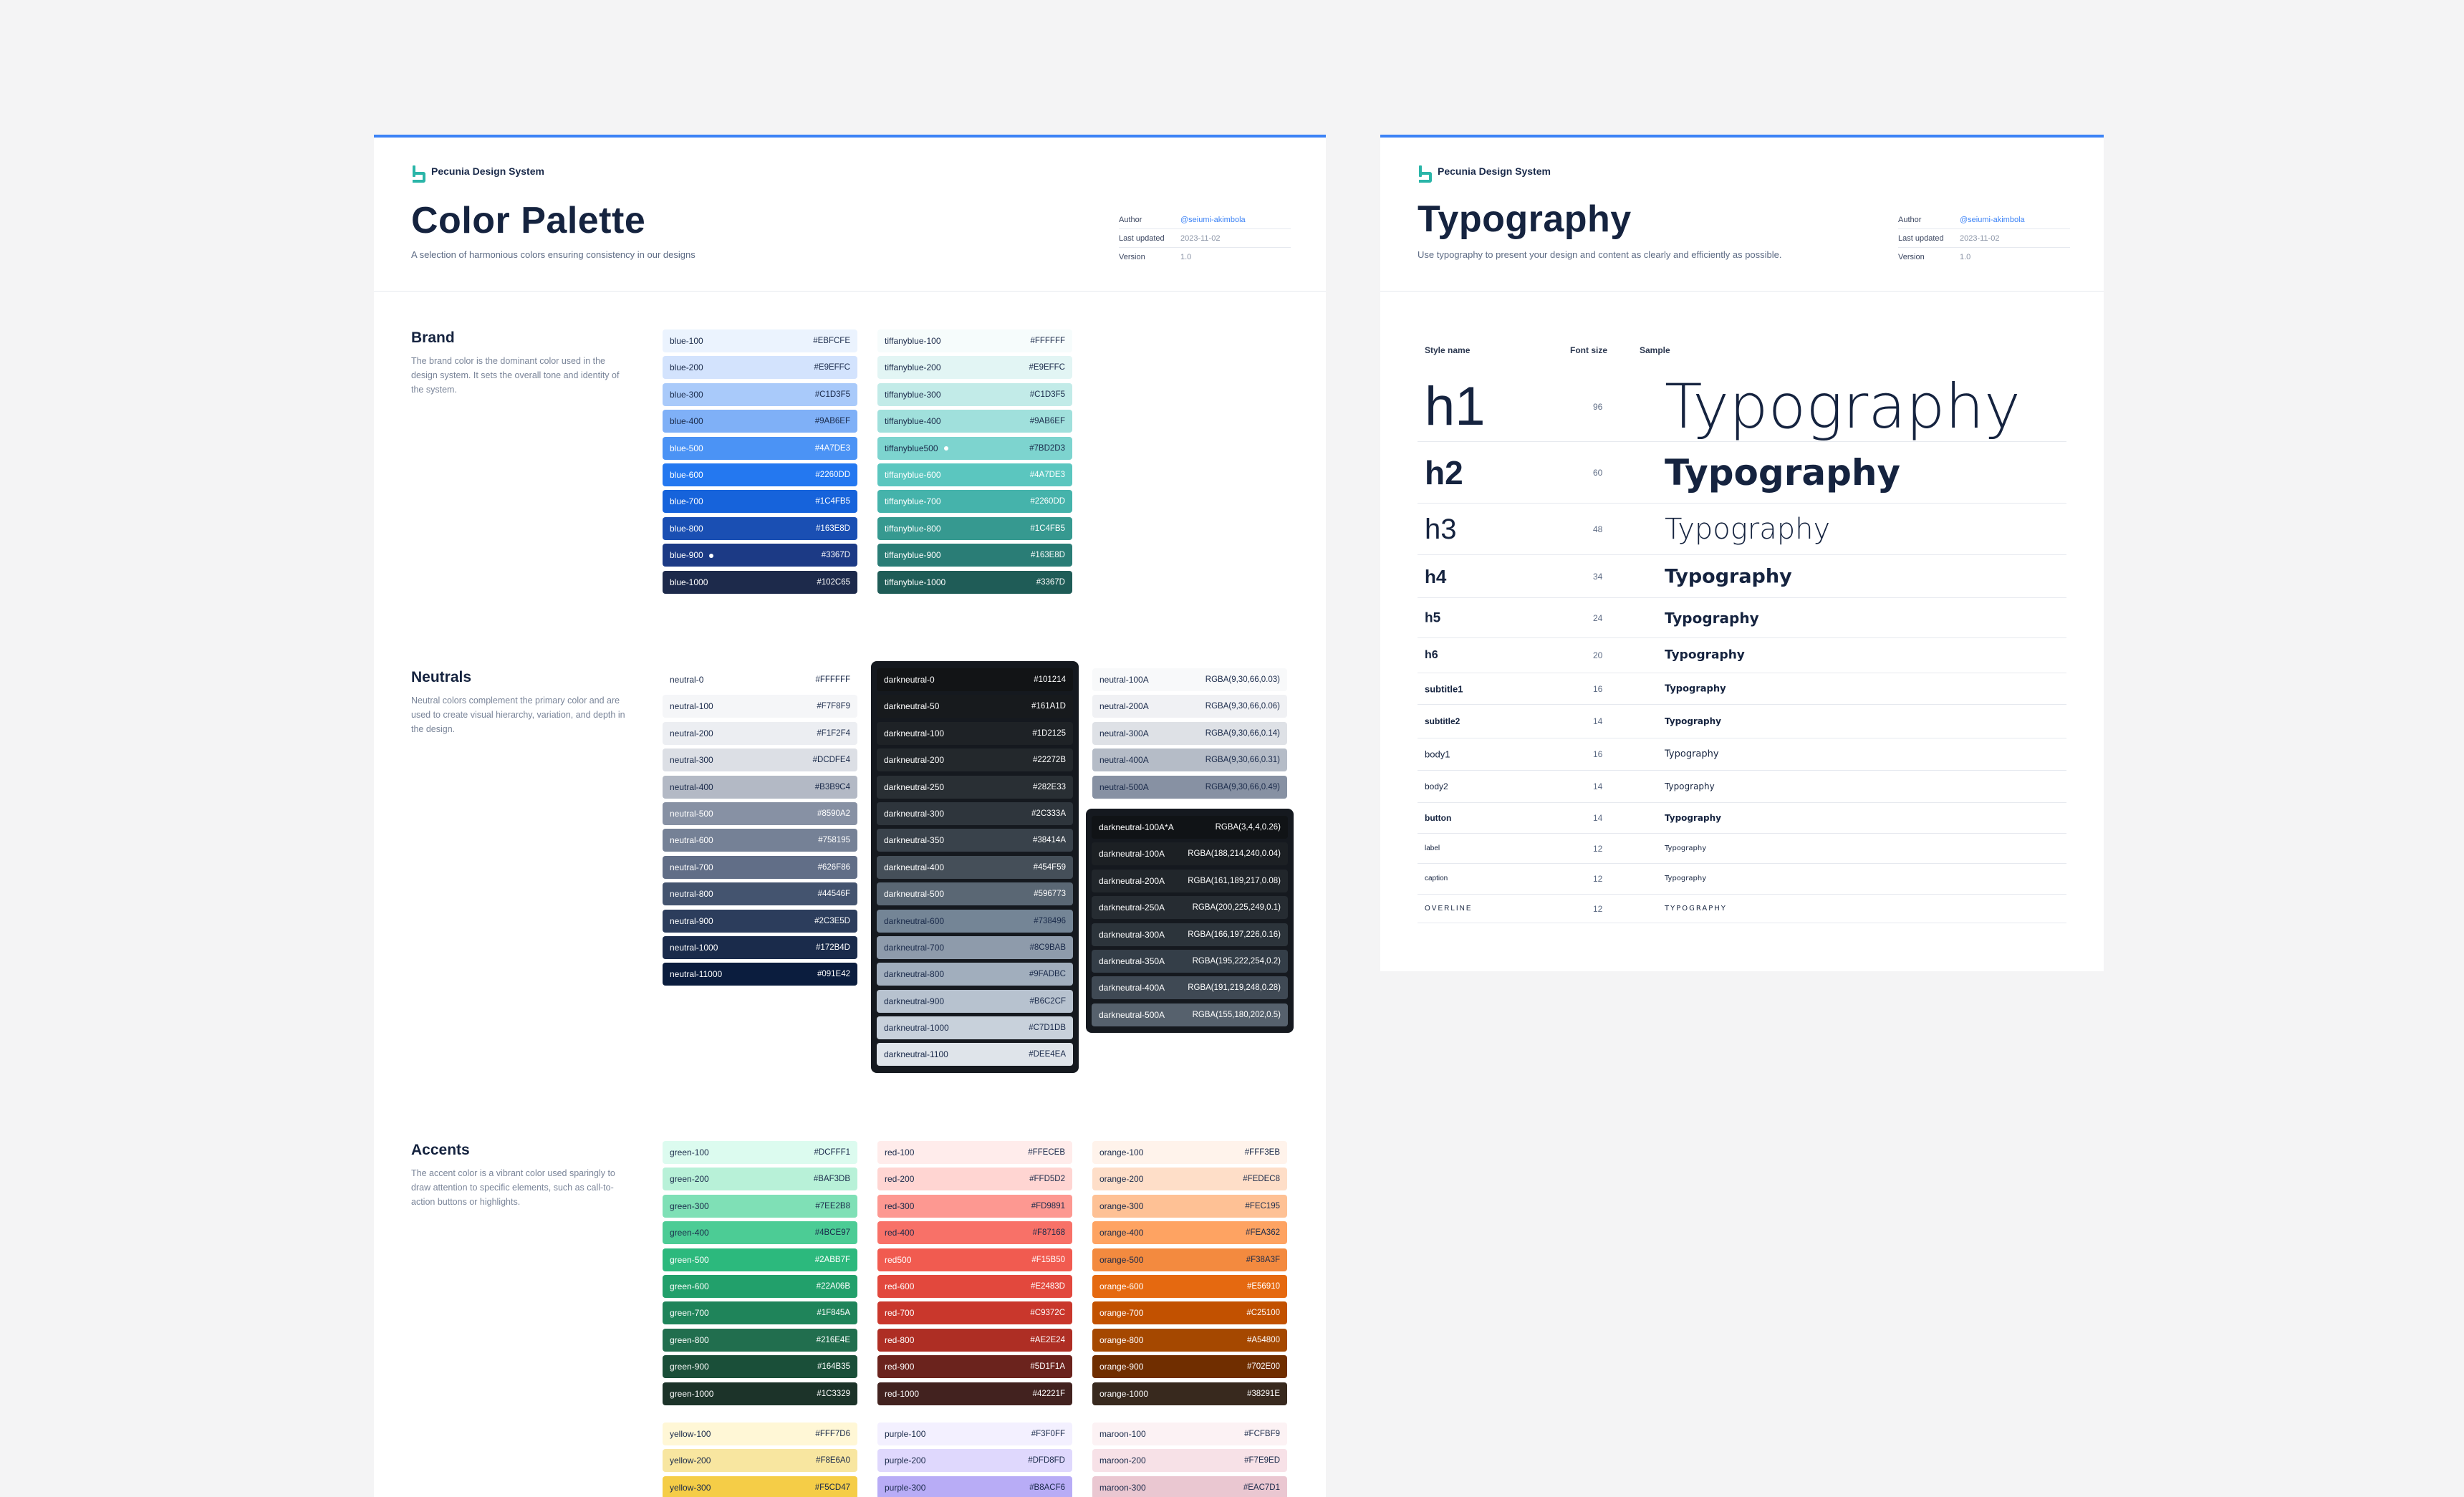 The height and width of the screenshot is (1497, 2464). Describe the element at coordinates (974, 1434) in the screenshot. I see `color-swatch: purple-100 #F3F0FF` at that location.